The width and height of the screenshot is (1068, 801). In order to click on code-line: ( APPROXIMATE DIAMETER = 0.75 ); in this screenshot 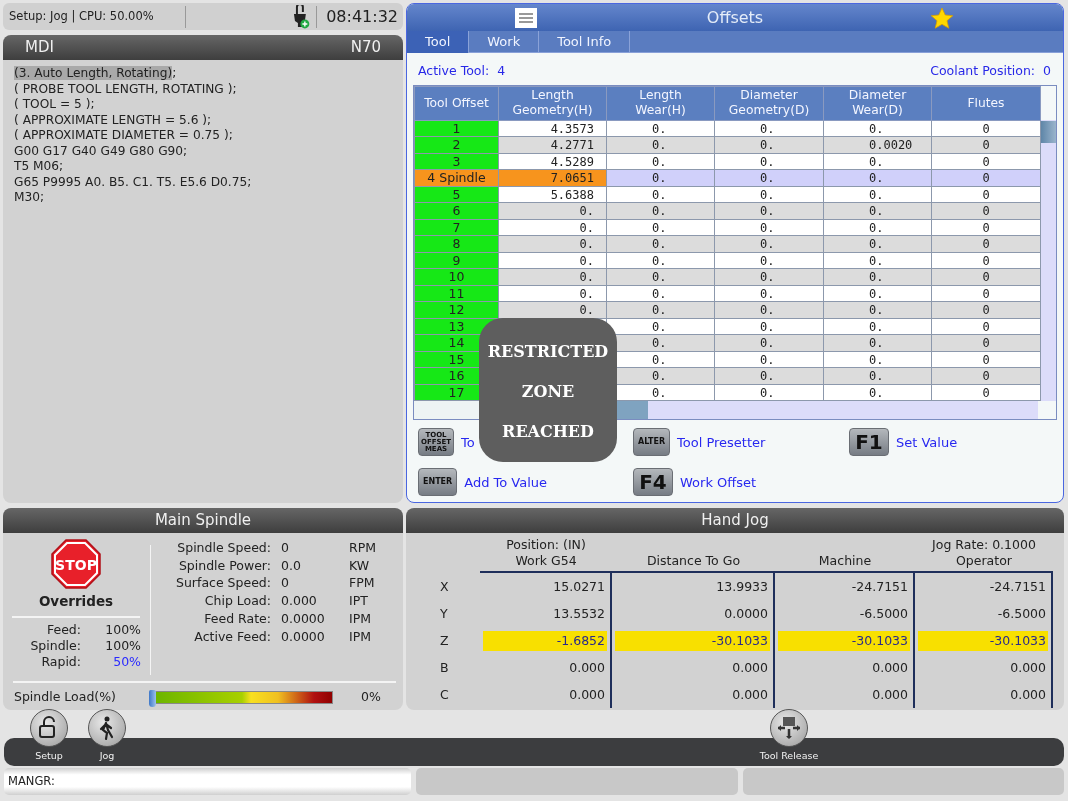, I will do `click(124, 136)`.